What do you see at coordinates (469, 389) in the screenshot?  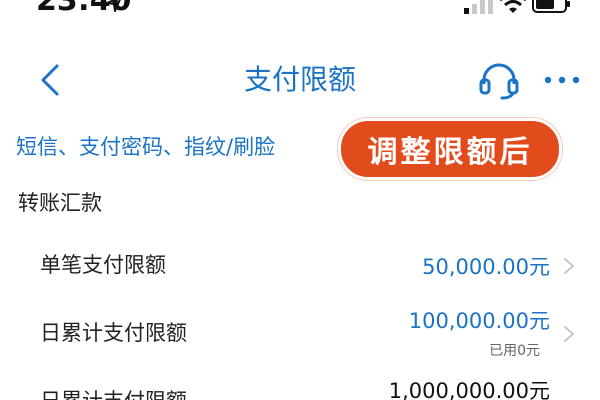 I see `limit-value: 1,000,000.00元` at bounding box center [469, 389].